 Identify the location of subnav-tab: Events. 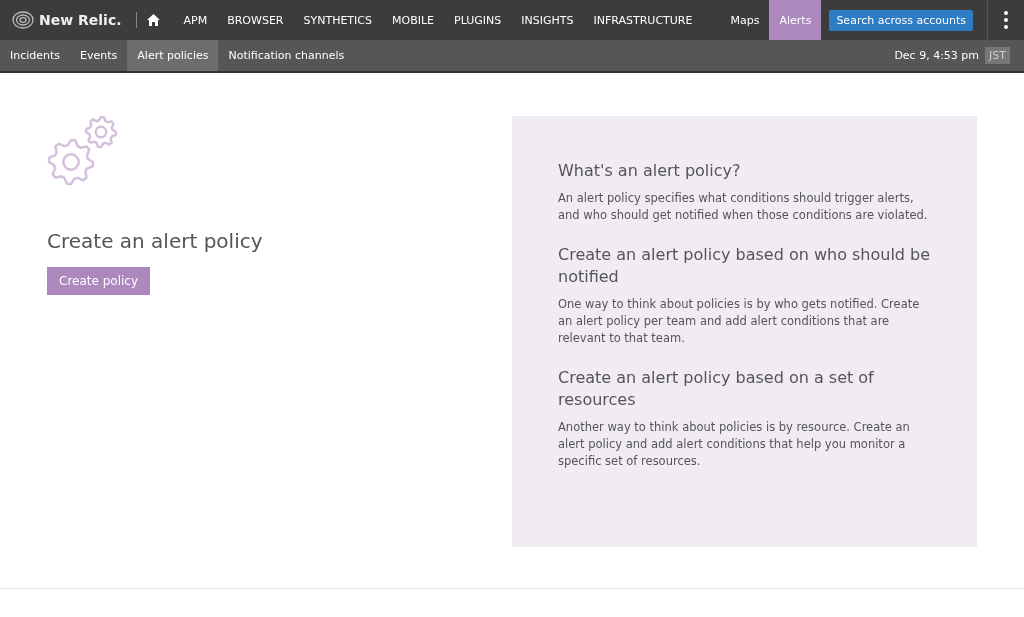
(99, 55).